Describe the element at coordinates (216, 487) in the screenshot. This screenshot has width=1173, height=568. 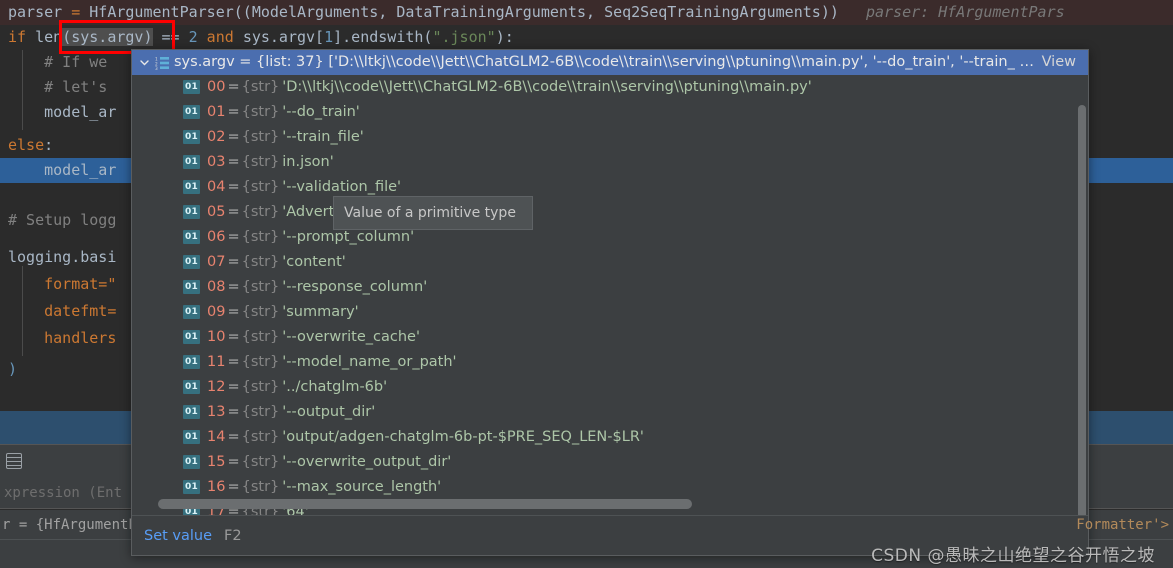
I see `variable-index: 16` at that location.